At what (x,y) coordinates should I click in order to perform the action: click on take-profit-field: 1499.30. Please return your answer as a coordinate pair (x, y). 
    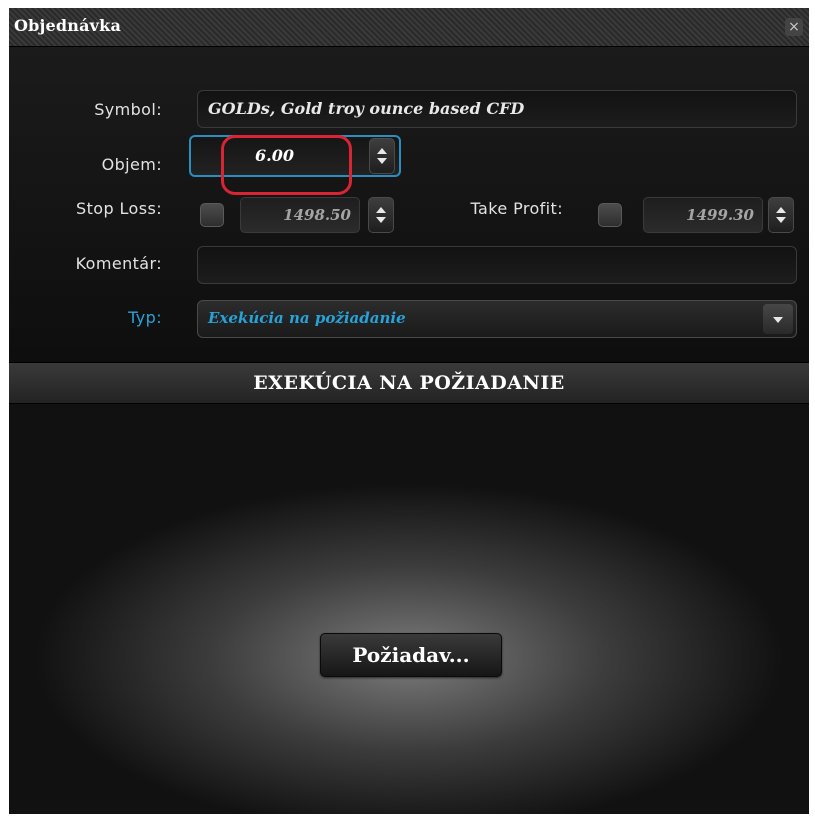
    Looking at the image, I should click on (703, 215).